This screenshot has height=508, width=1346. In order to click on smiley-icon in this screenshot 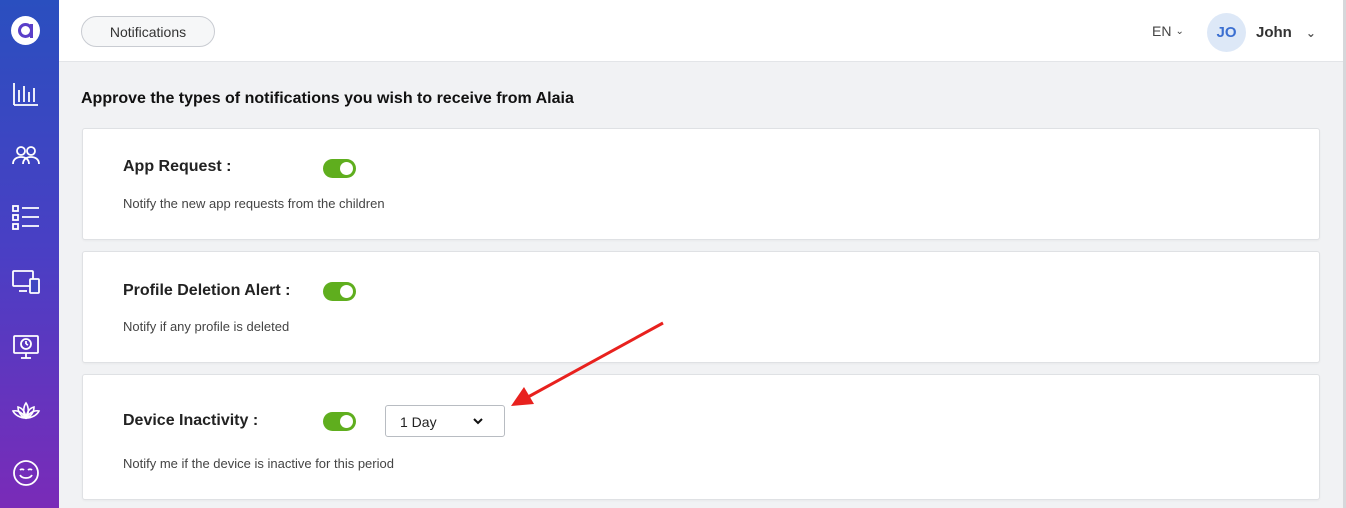, I will do `click(26, 473)`.